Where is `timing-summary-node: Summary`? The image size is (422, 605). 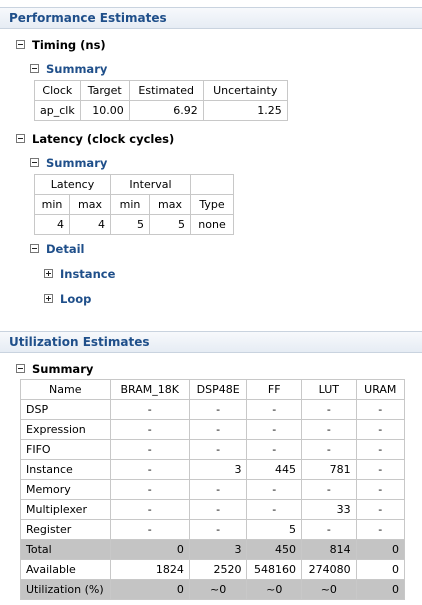
timing-summary-node: Summary is located at coordinates (68, 69).